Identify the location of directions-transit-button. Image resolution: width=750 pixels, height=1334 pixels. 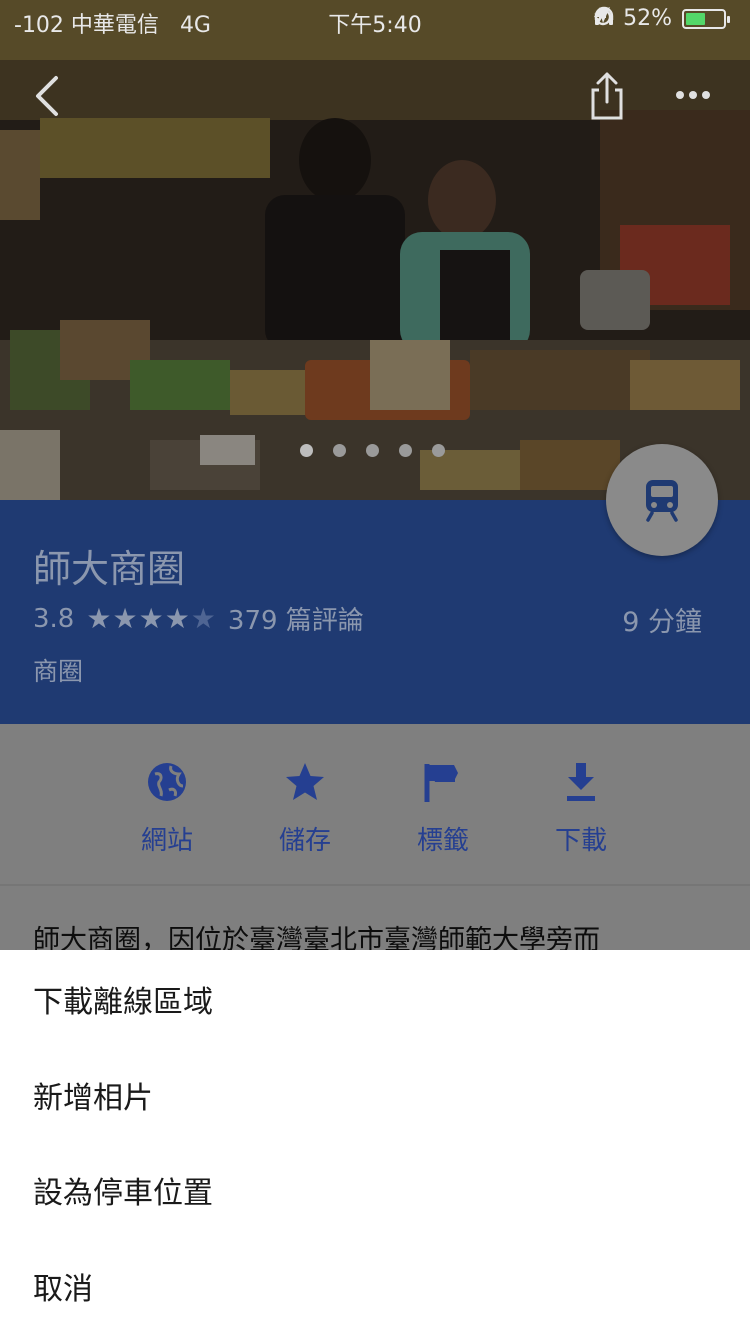
(662, 500).